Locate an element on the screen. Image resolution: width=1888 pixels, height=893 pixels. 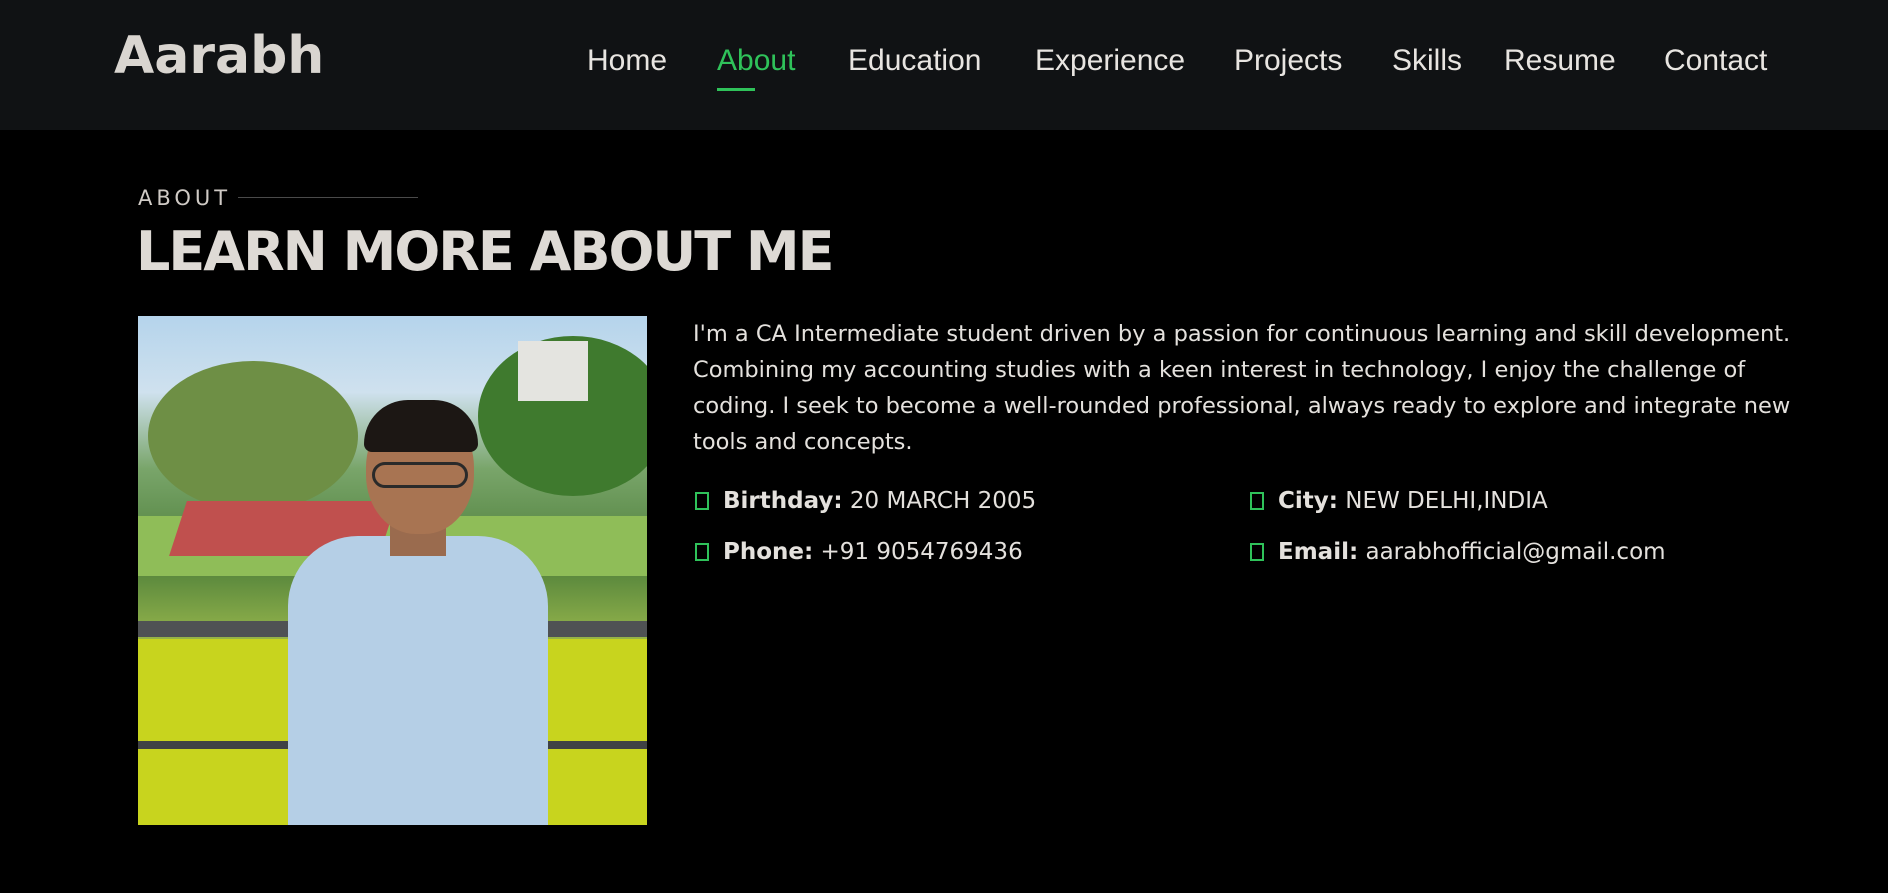
section-title: LEARN MORE ABOUT ME is located at coordinates (485, 251).